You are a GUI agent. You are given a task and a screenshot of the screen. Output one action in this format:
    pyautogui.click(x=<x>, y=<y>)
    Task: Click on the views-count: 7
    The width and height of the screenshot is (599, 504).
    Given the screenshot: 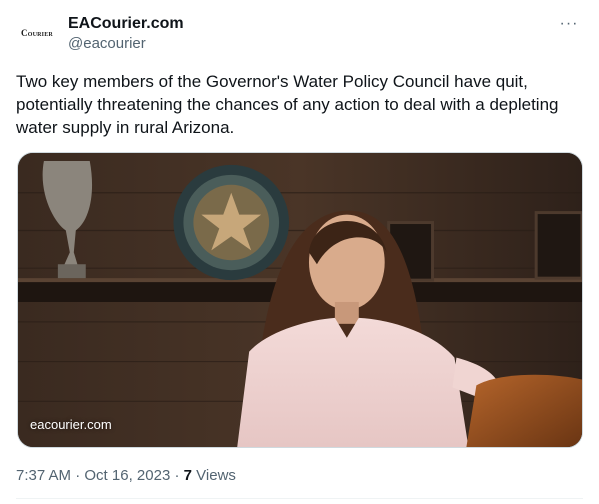 What is the action you would take?
    pyautogui.click(x=187, y=475)
    